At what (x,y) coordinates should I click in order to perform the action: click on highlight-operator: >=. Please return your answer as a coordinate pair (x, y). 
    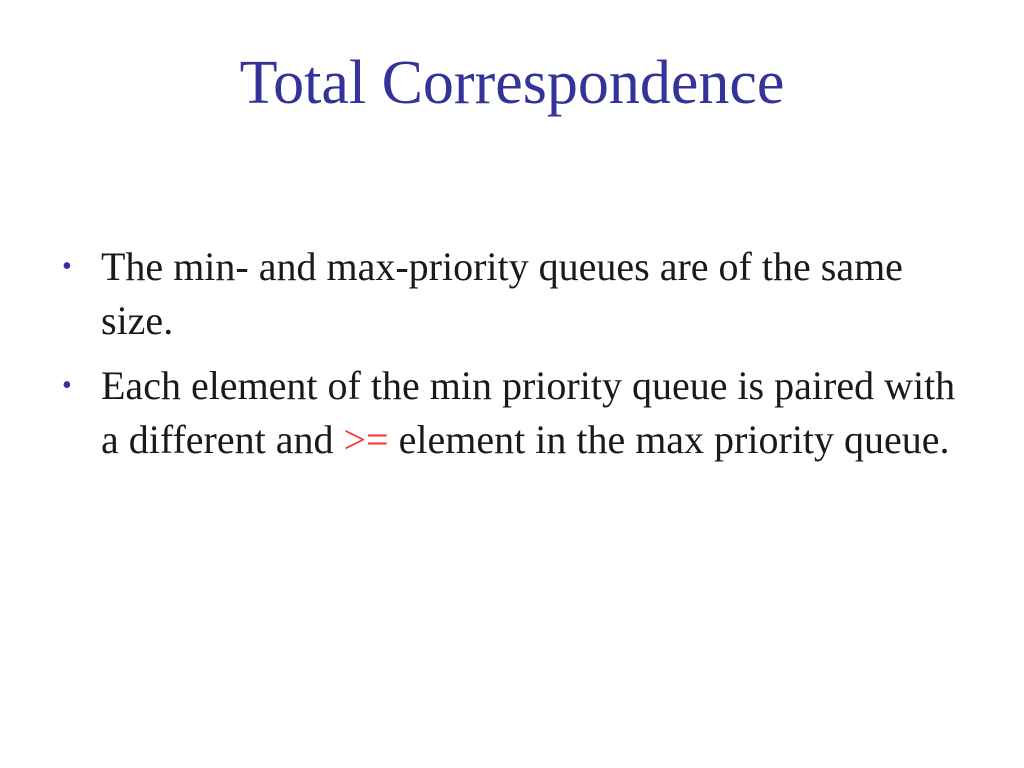
    Looking at the image, I should click on (366, 439).